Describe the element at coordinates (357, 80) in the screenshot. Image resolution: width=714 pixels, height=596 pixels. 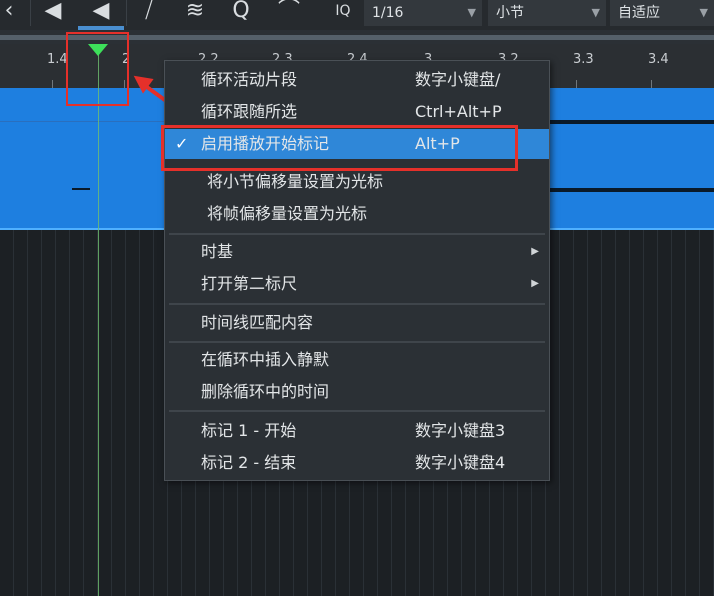
I see `menu-item-loop-active-clip: 循环活动片段 数字小键盘/` at that location.